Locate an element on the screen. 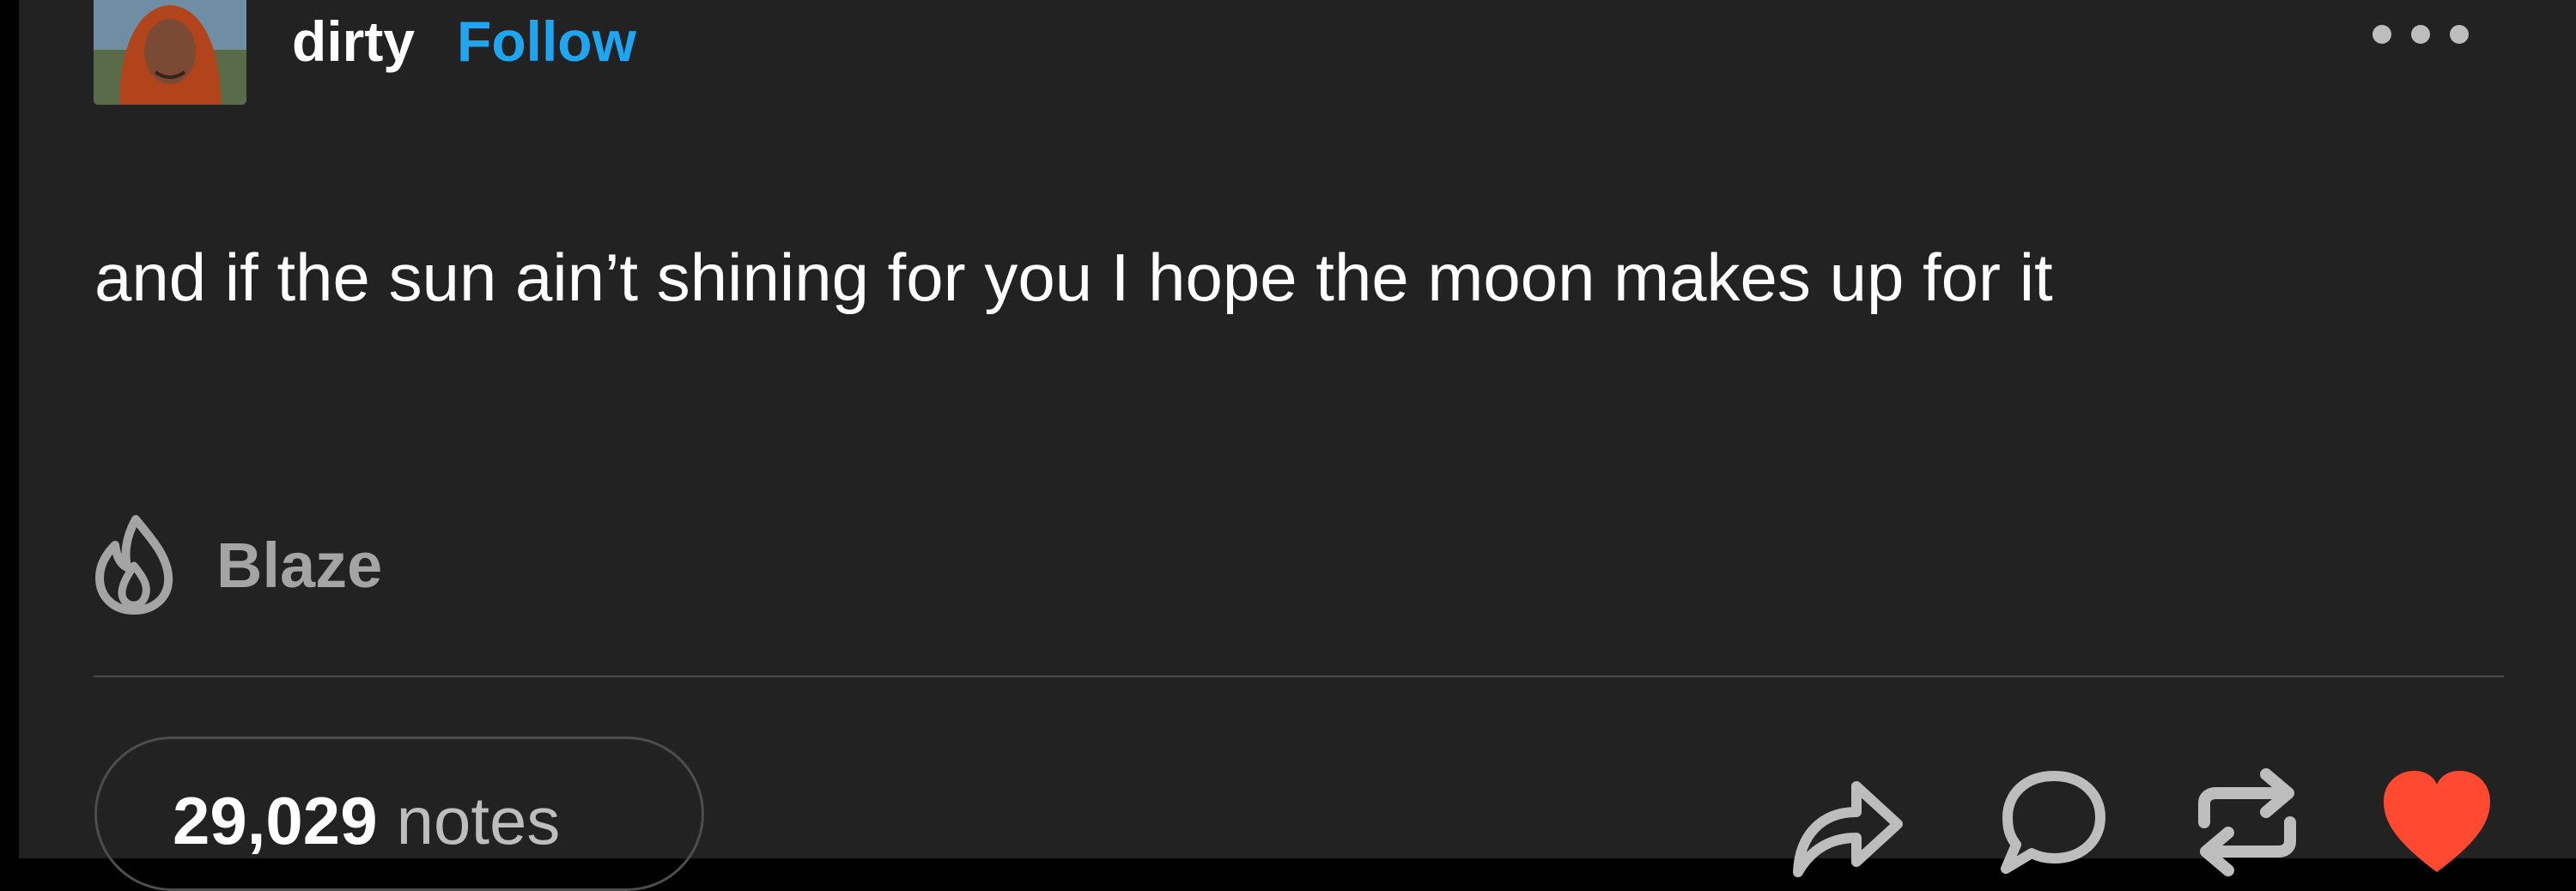 This screenshot has height=891, width=2576. heart-icon is located at coordinates (2437, 822).